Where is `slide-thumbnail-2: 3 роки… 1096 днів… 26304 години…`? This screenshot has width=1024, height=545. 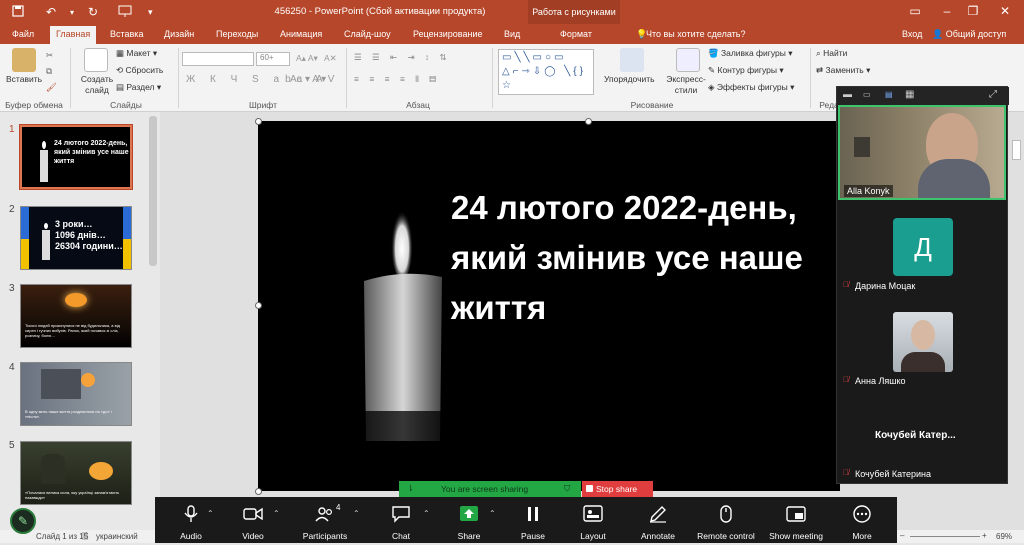
slide-thumbnail-2: 3 роки… 1096 днів… 26304 години… is located at coordinates (76, 238).